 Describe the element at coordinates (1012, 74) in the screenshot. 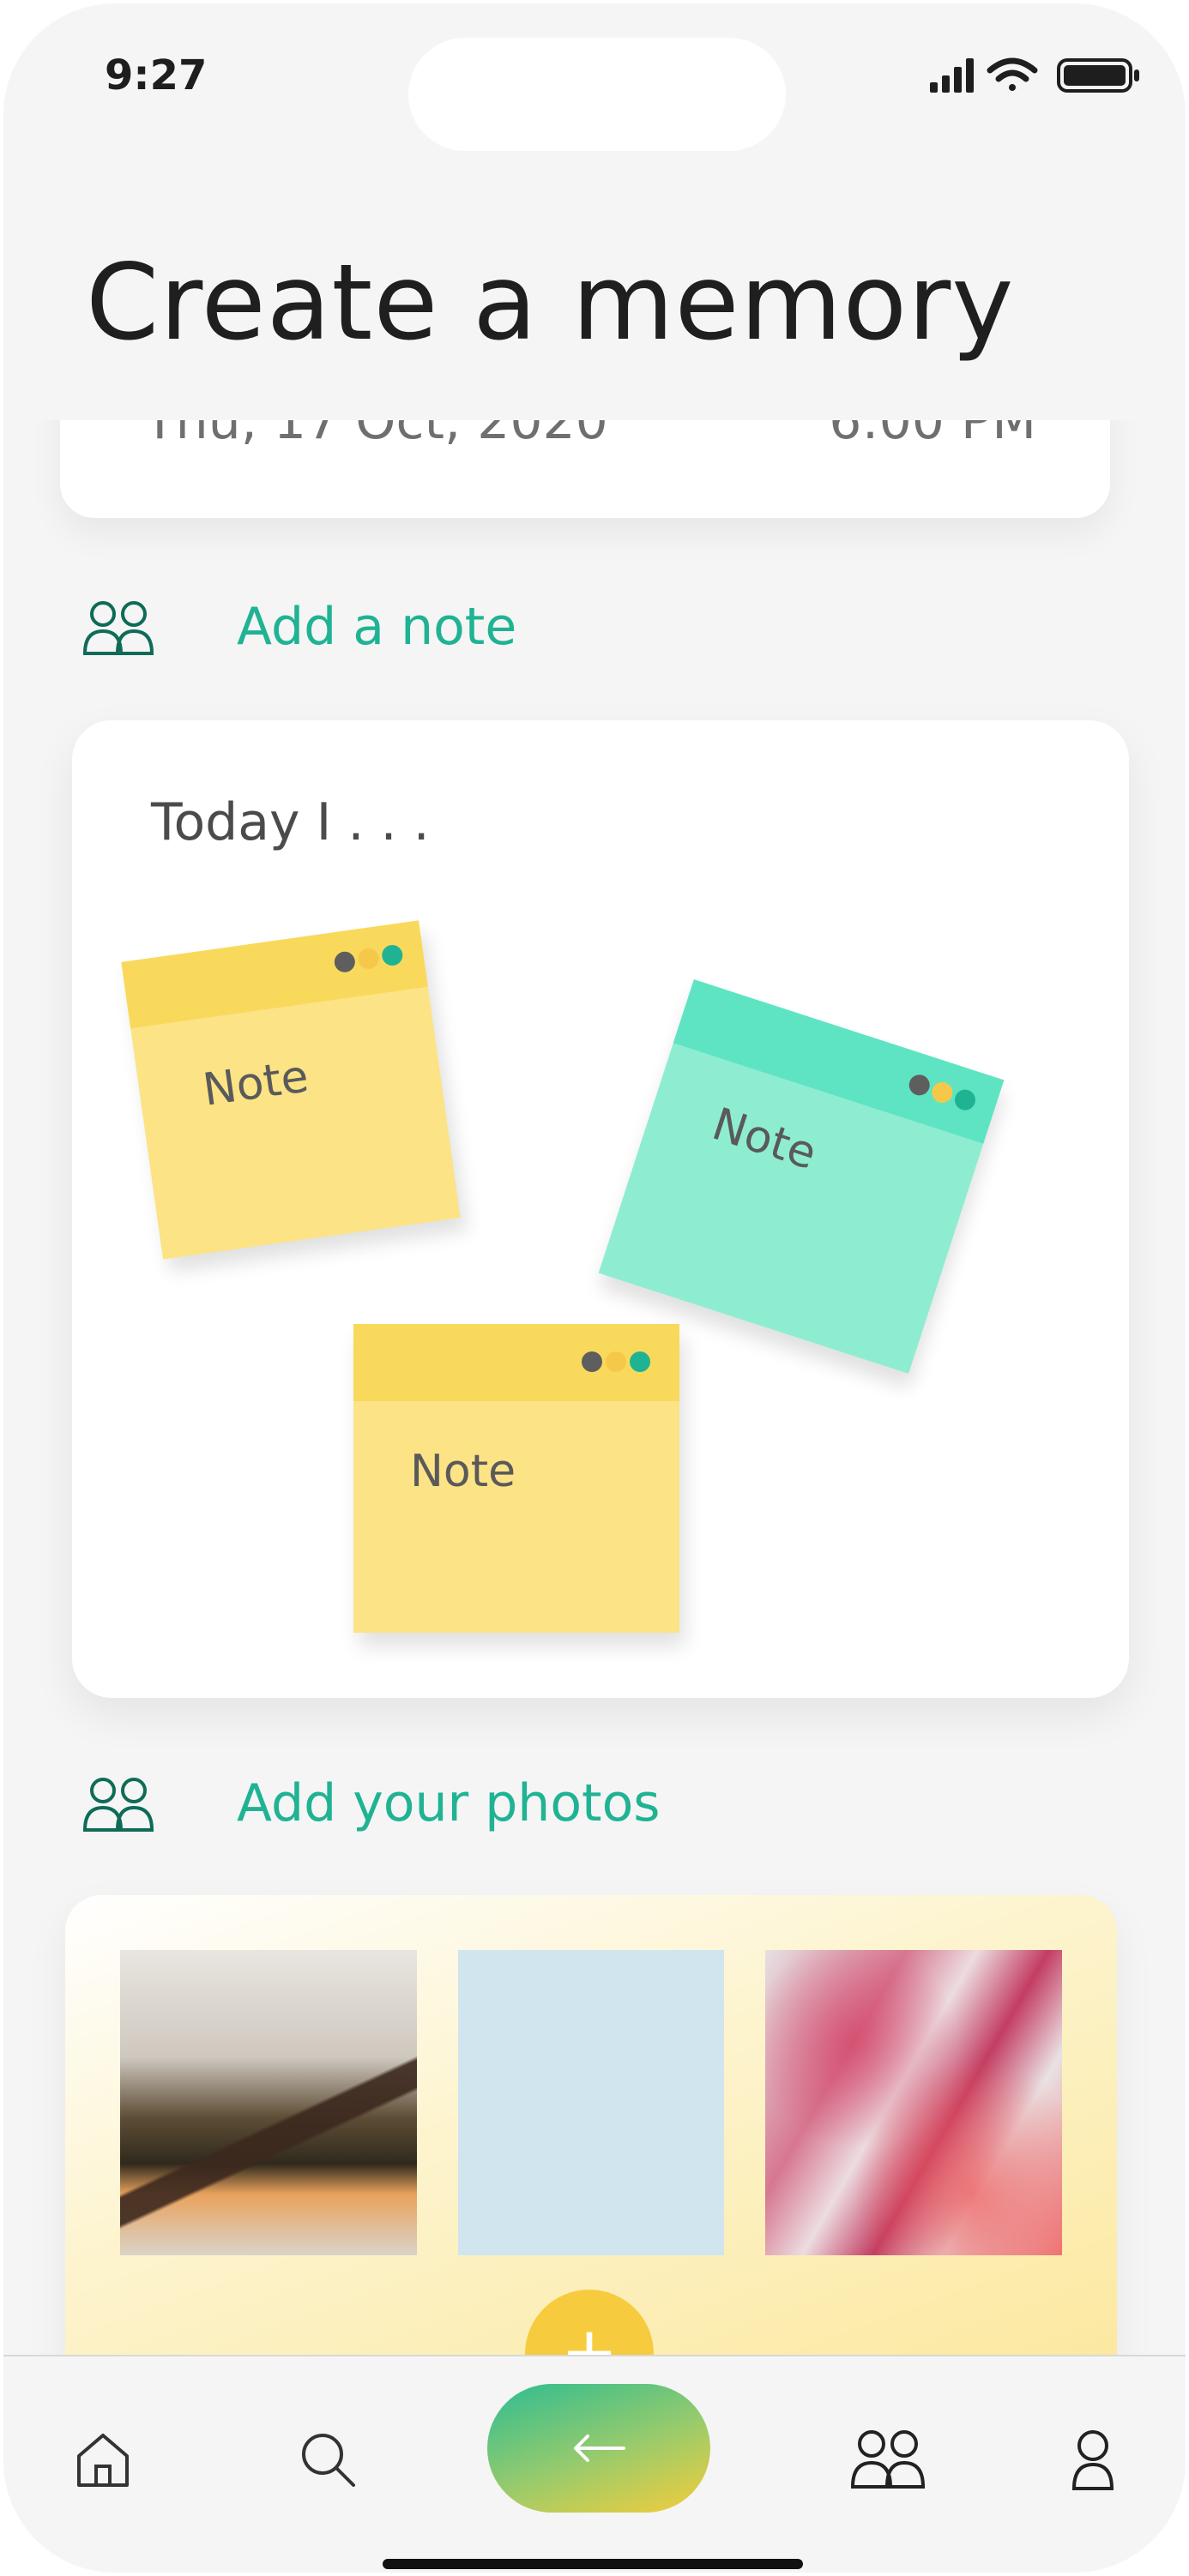

I see `wifi-icon` at that location.